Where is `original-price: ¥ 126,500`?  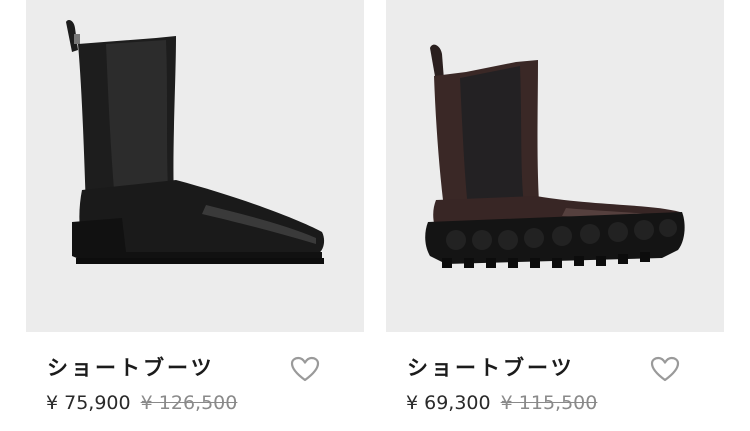
original-price: ¥ 126,500 is located at coordinates (189, 403).